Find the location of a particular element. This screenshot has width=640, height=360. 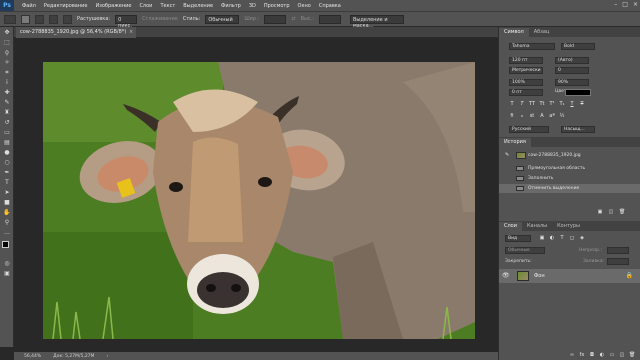

brush-icon: ✎ is located at coordinates (7, 102).